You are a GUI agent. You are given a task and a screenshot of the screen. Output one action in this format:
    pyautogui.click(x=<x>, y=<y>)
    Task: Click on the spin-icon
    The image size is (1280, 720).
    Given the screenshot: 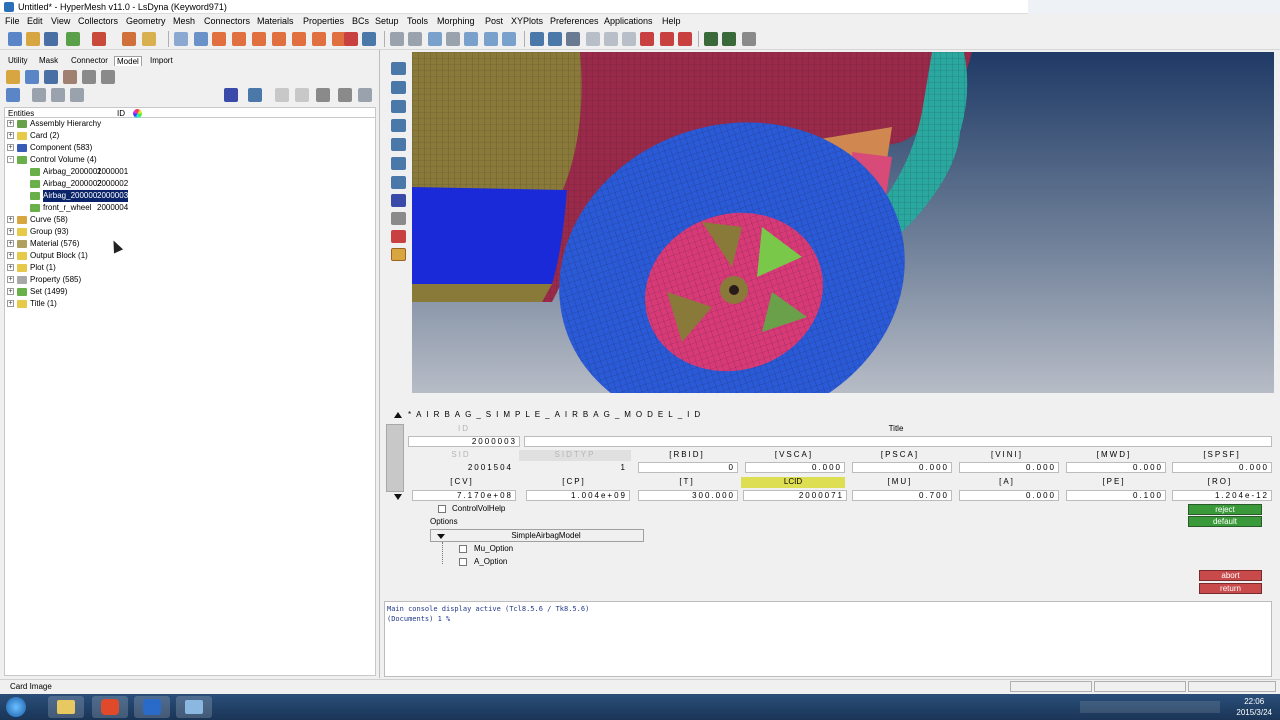 What is the action you would take?
    pyautogui.click(x=491, y=39)
    